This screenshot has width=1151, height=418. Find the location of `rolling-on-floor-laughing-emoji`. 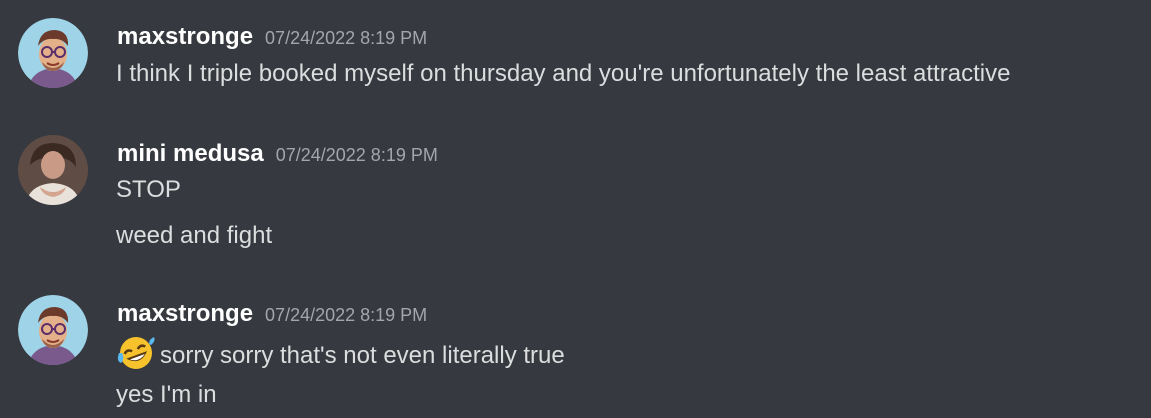

rolling-on-floor-laughing-emoji is located at coordinates (136, 353).